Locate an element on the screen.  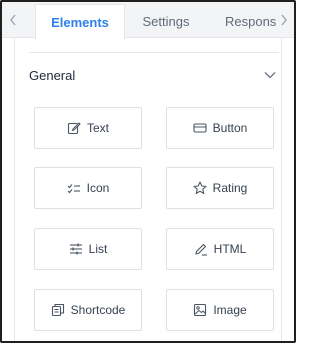
element-list: List is located at coordinates (88, 249).